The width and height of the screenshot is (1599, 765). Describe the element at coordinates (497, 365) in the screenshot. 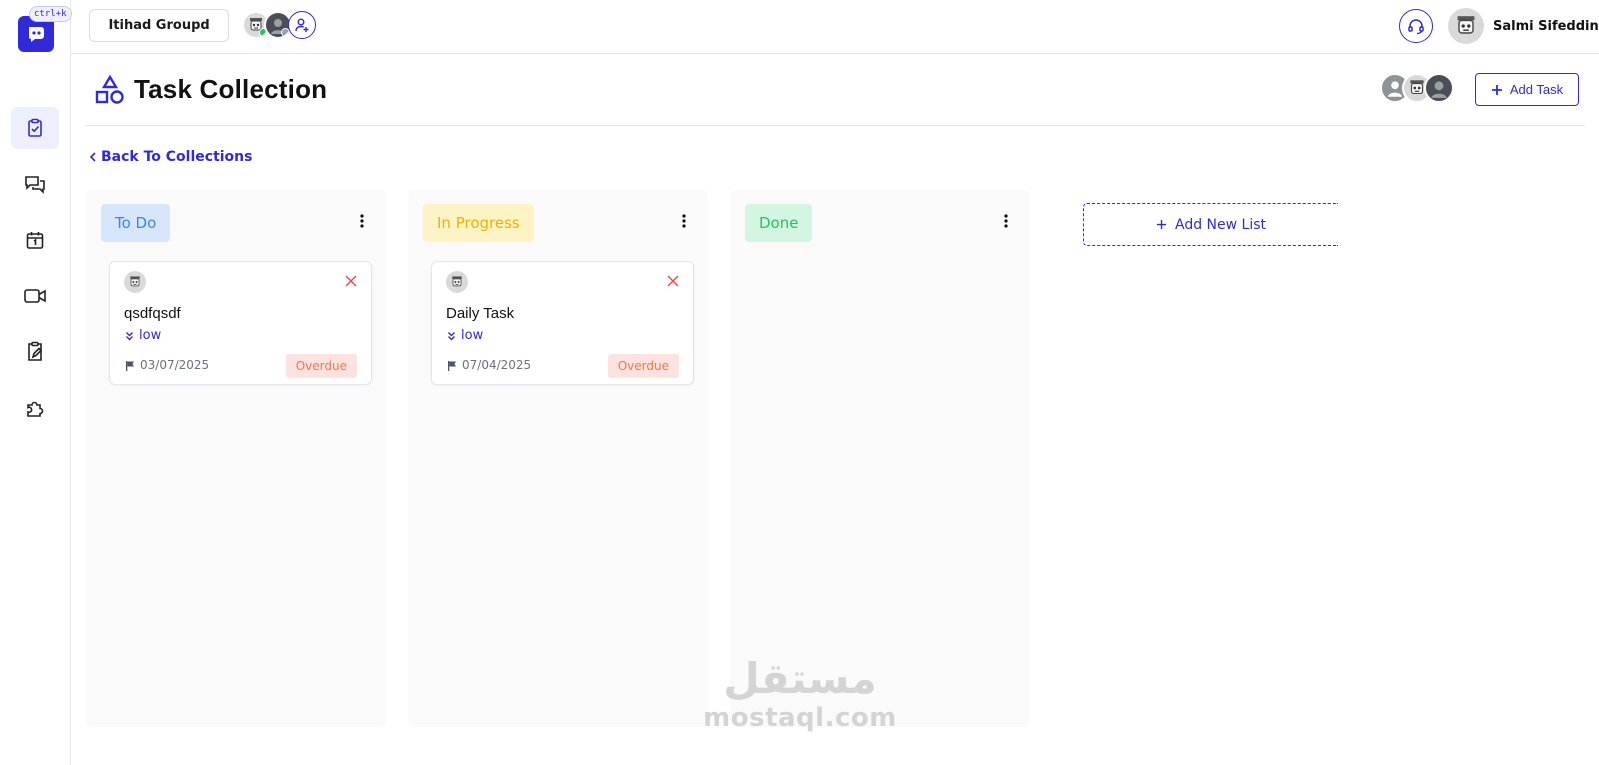

I see `due-date: 07/04/2025` at that location.